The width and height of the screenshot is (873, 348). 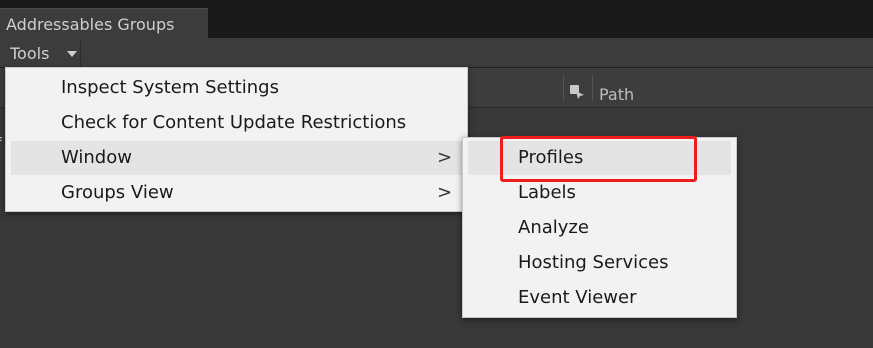 What do you see at coordinates (117, 192) in the screenshot?
I see `menu-item-label: Groups View` at bounding box center [117, 192].